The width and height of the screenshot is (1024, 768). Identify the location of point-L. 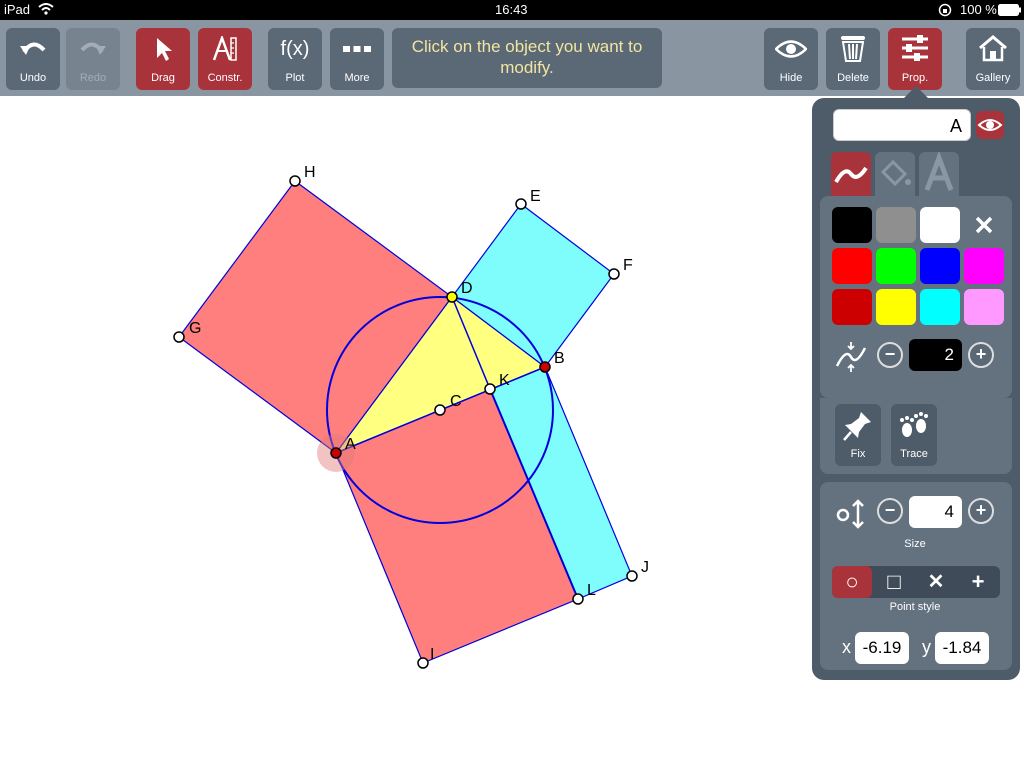
(578, 599).